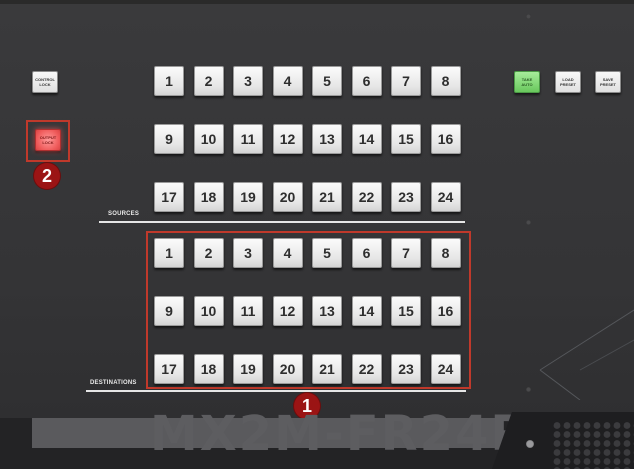  I want to click on source-22-button: 22, so click(366, 197).